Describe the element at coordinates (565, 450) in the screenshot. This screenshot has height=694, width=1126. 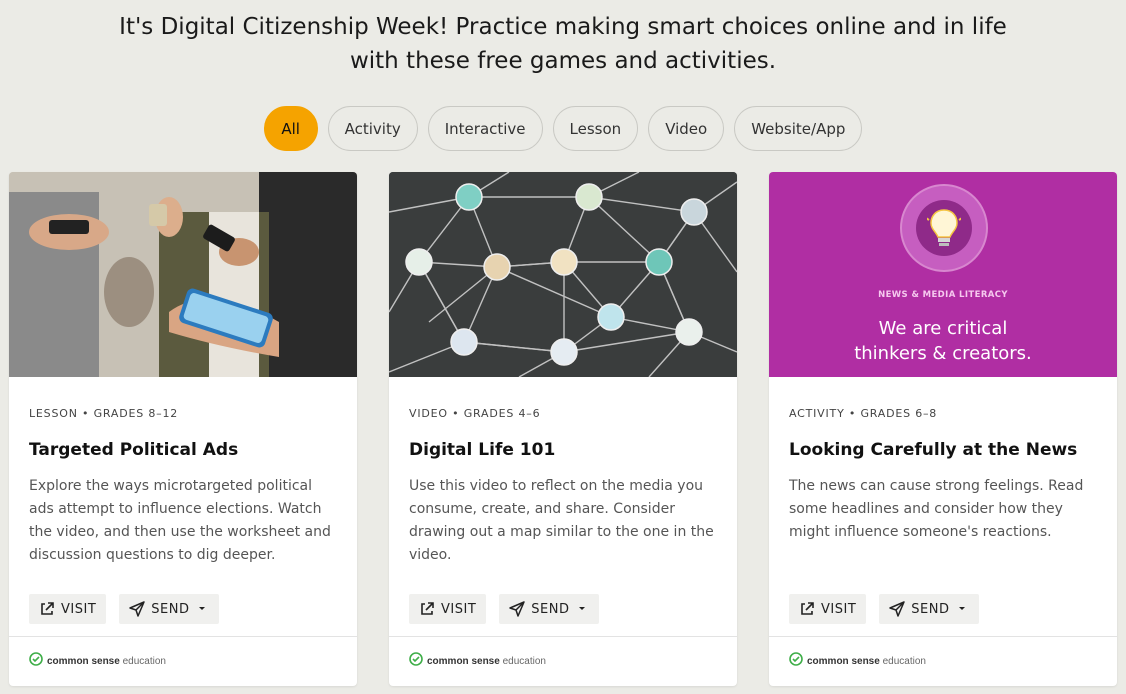
I see `card-title: Digital Life 101` at that location.